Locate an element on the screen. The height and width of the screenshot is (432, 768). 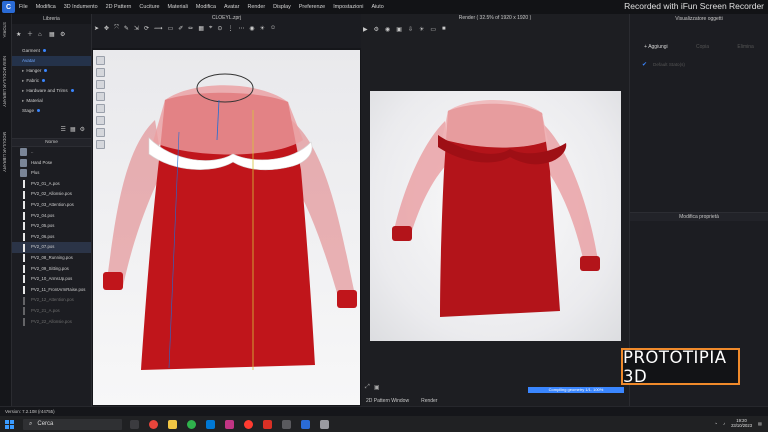
render-image-icon: ▣ is located at coordinates (399, 29).